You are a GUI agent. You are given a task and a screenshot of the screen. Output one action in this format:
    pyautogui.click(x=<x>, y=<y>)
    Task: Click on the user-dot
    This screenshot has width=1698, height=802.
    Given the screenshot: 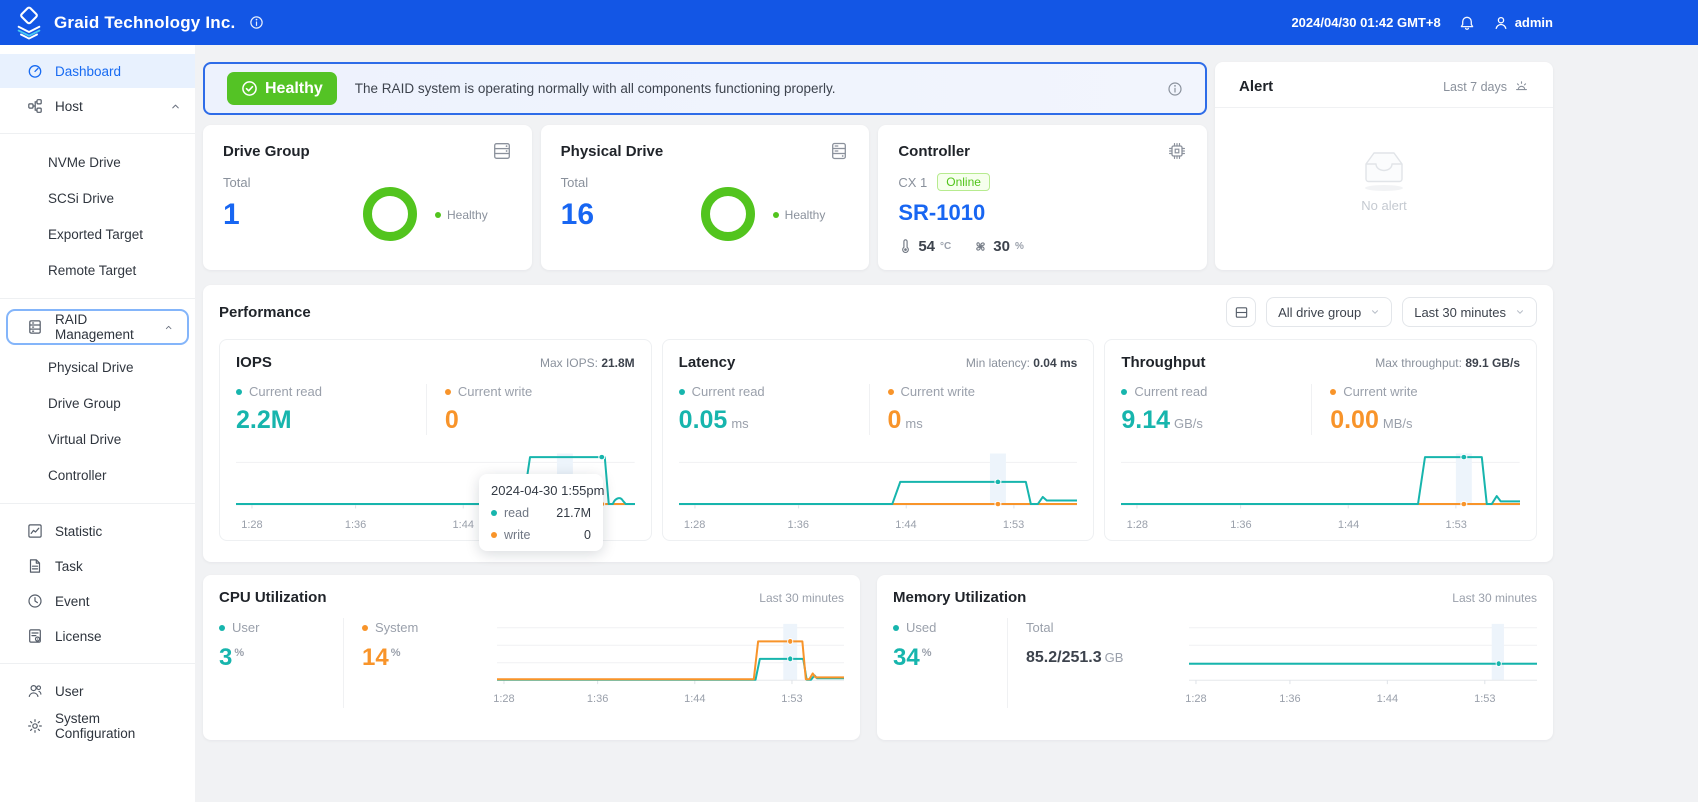 What is the action you would take?
    pyautogui.click(x=222, y=627)
    